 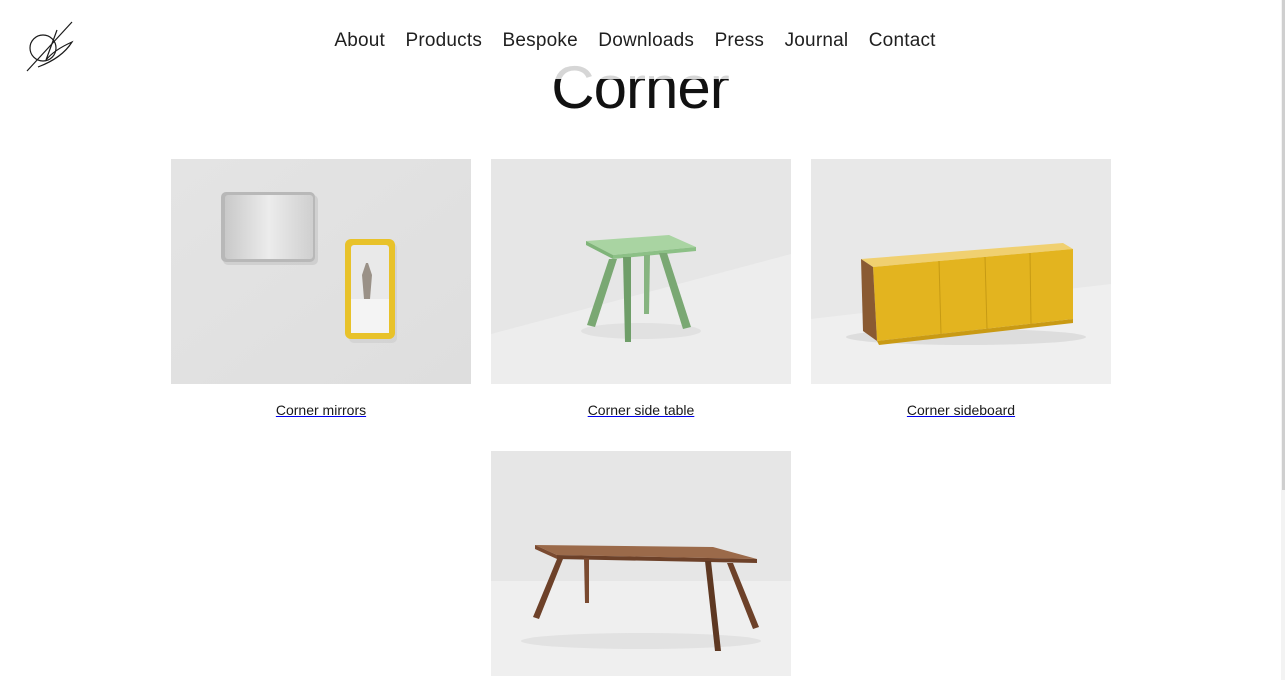 What do you see at coordinates (540, 41) in the screenshot?
I see `nav-bespoke: Bespoke` at bounding box center [540, 41].